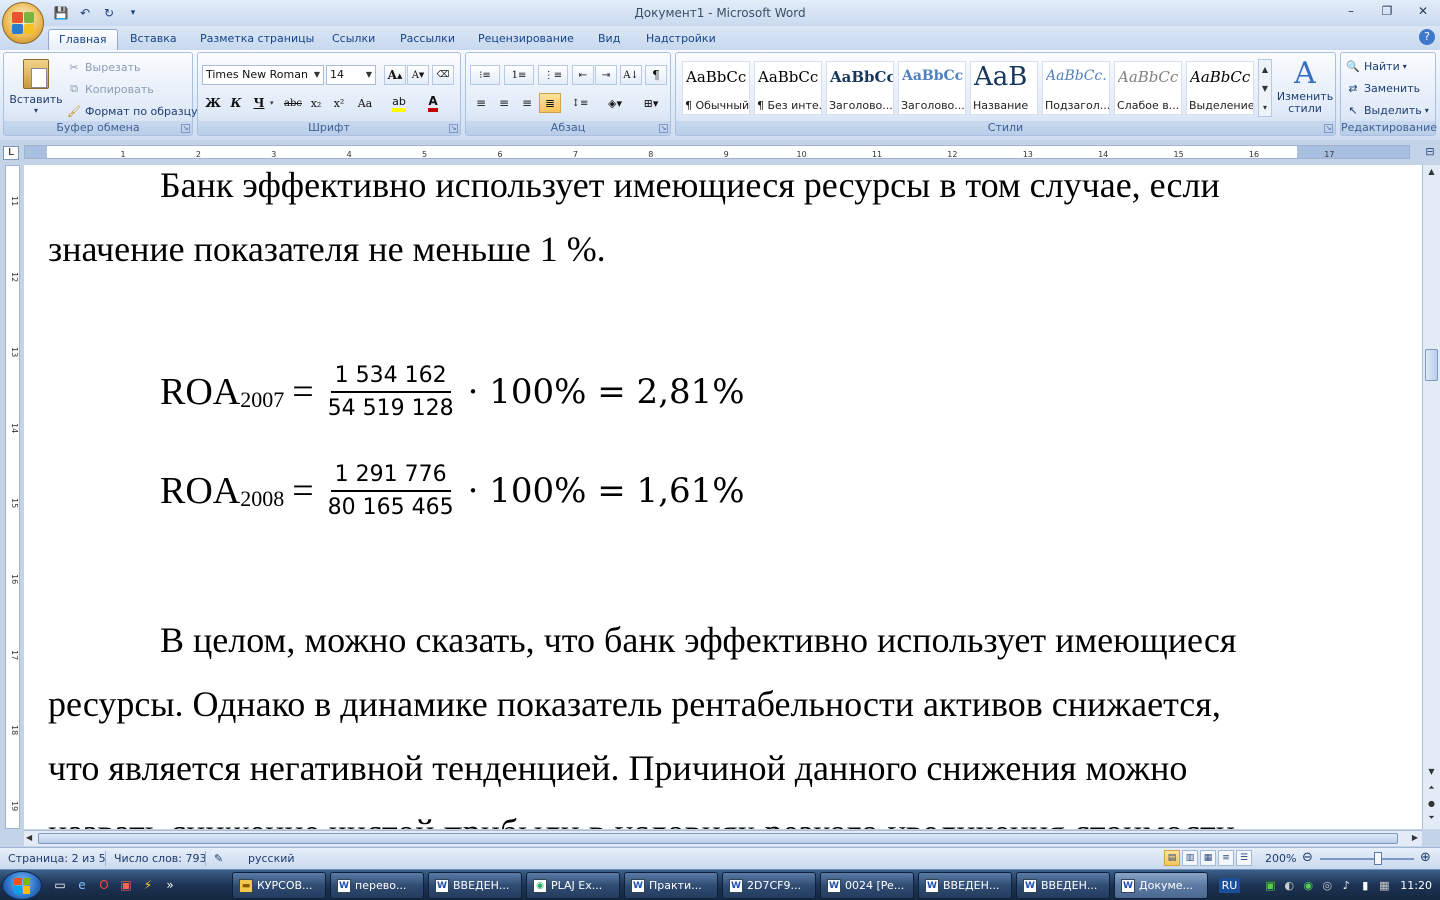  Describe the element at coordinates (1431, 773) in the screenshot. I see `scroll-down-icon: ▼` at that location.